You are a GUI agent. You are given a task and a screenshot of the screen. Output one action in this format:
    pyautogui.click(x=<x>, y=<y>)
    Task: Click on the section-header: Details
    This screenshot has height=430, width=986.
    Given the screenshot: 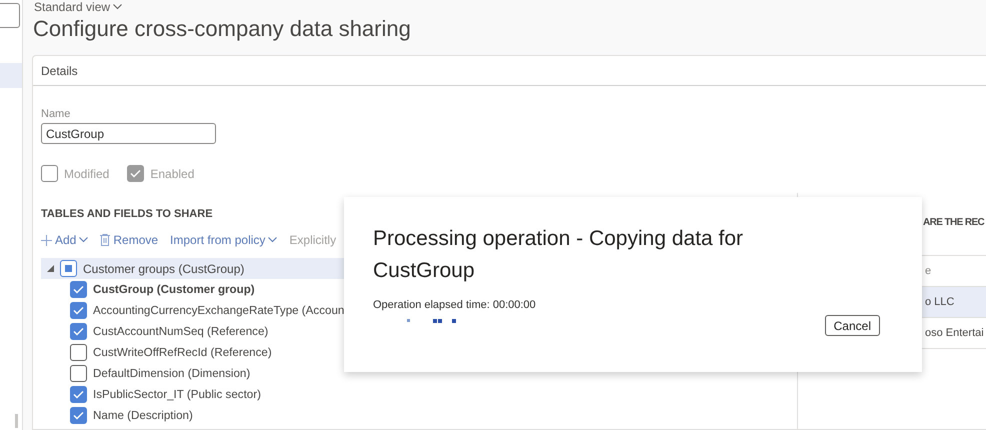 What is the action you would take?
    pyautogui.click(x=59, y=71)
    